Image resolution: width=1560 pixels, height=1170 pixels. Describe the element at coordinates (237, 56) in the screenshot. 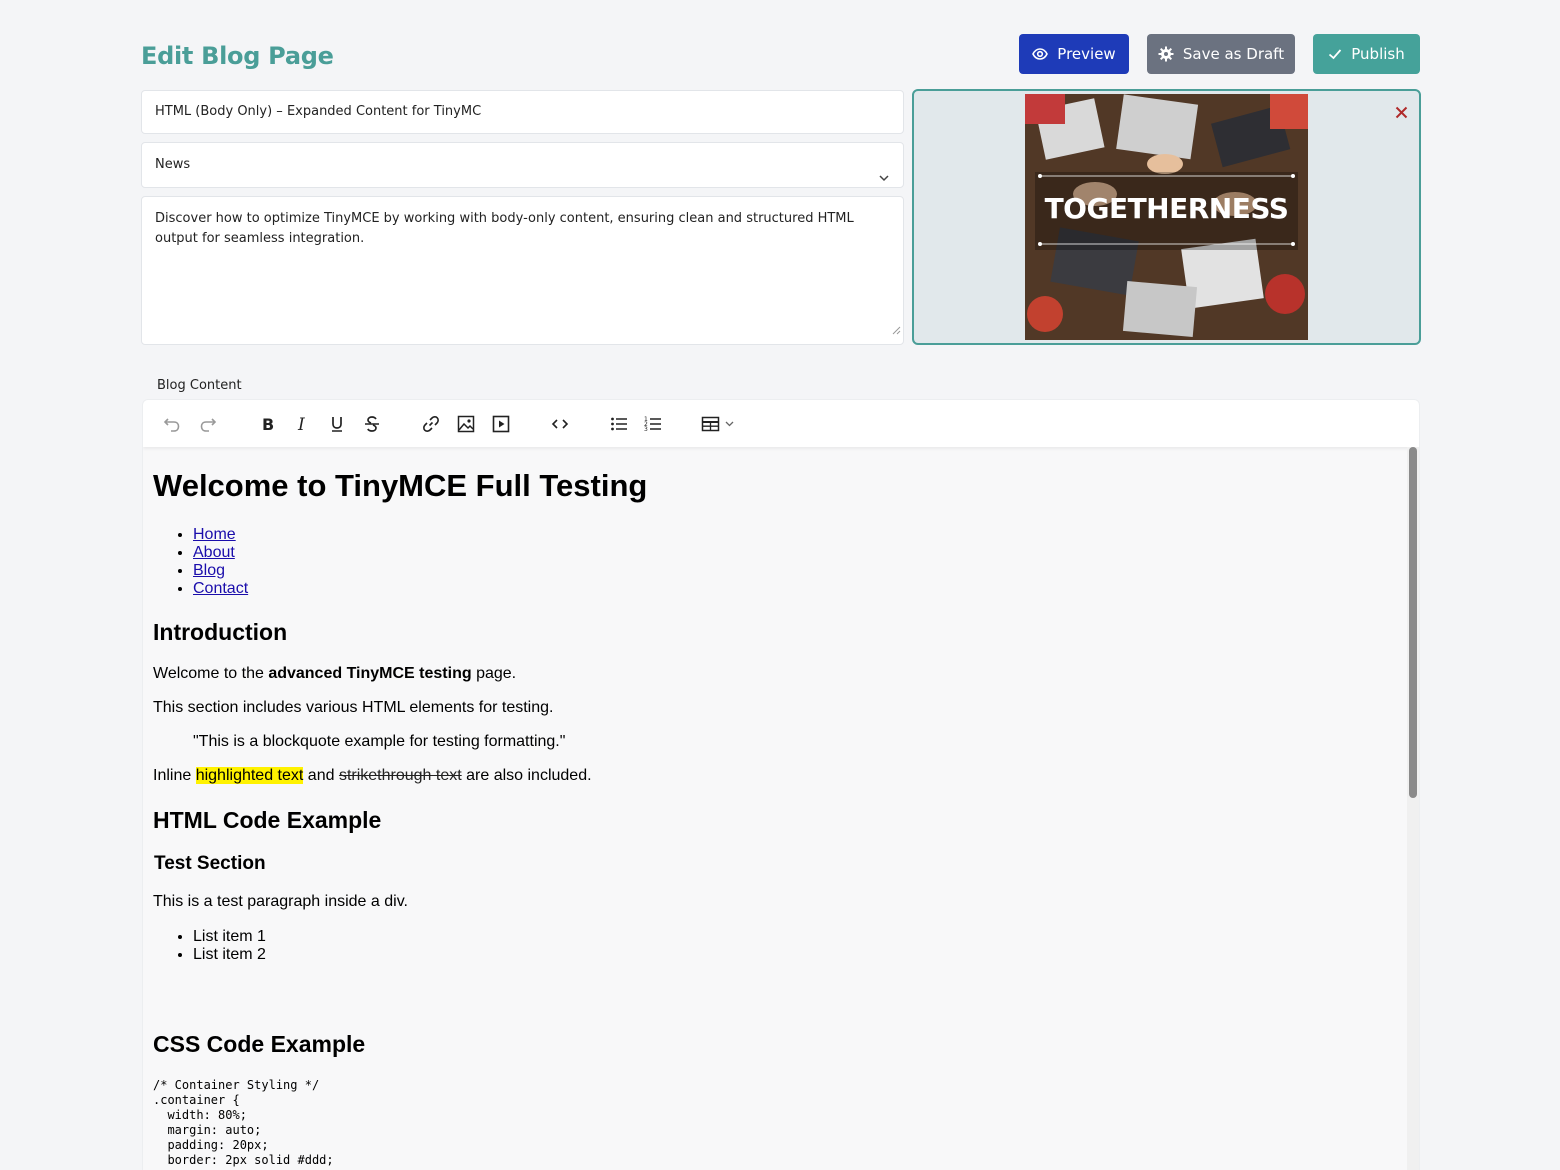

I see `page-title: Edit Blog Page` at that location.